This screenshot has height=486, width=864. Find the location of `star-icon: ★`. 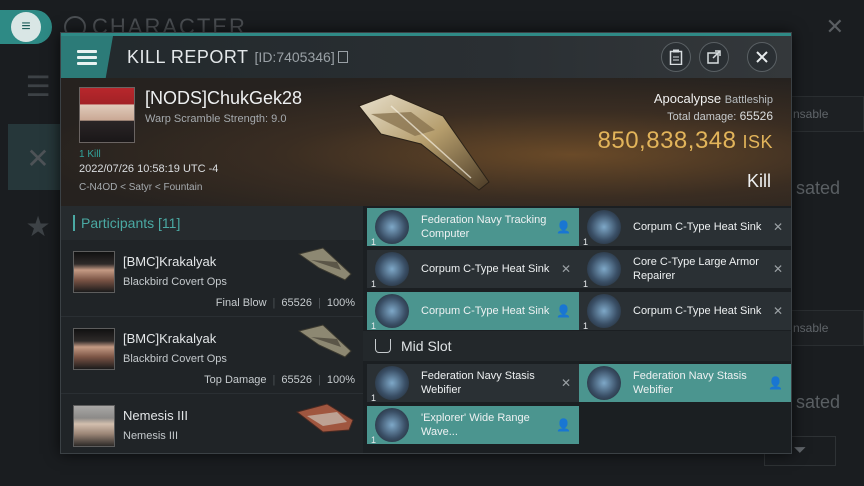

star-icon: ★ is located at coordinates (38, 226).